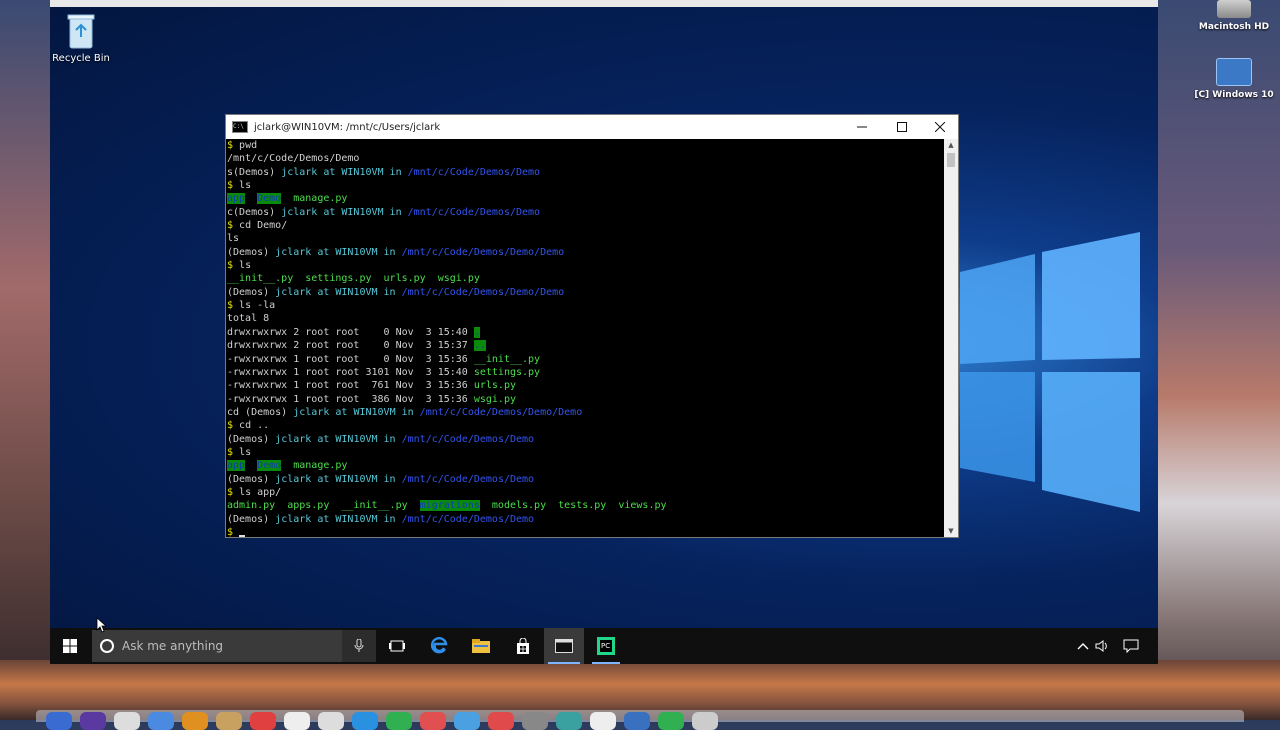  What do you see at coordinates (70, 646) in the screenshot?
I see `start-button` at bounding box center [70, 646].